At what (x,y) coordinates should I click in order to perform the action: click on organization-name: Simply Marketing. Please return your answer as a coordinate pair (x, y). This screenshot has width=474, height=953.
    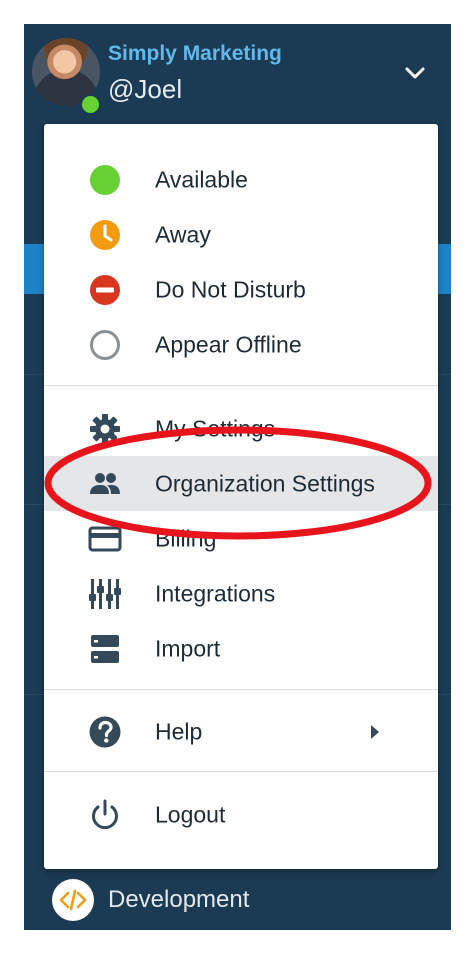
    Looking at the image, I should click on (195, 53).